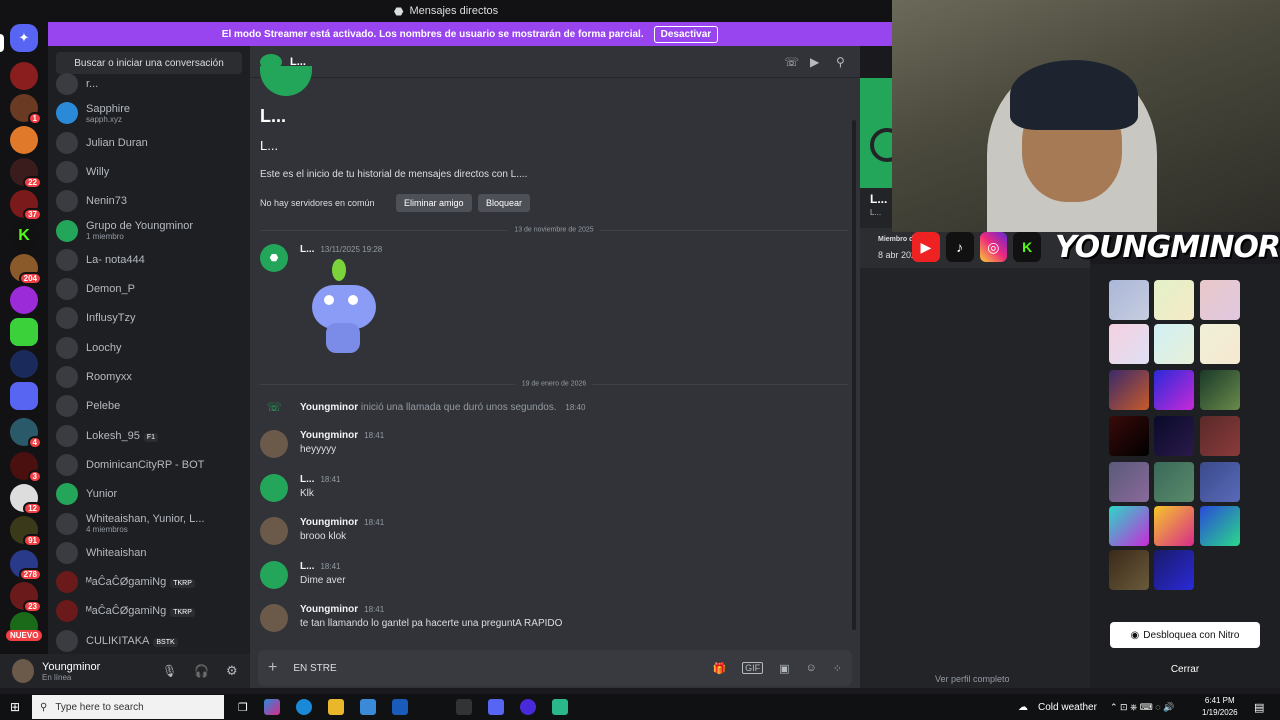 The width and height of the screenshot is (1280, 720). I want to click on discord-taskbar-icon, so click(495, 707).